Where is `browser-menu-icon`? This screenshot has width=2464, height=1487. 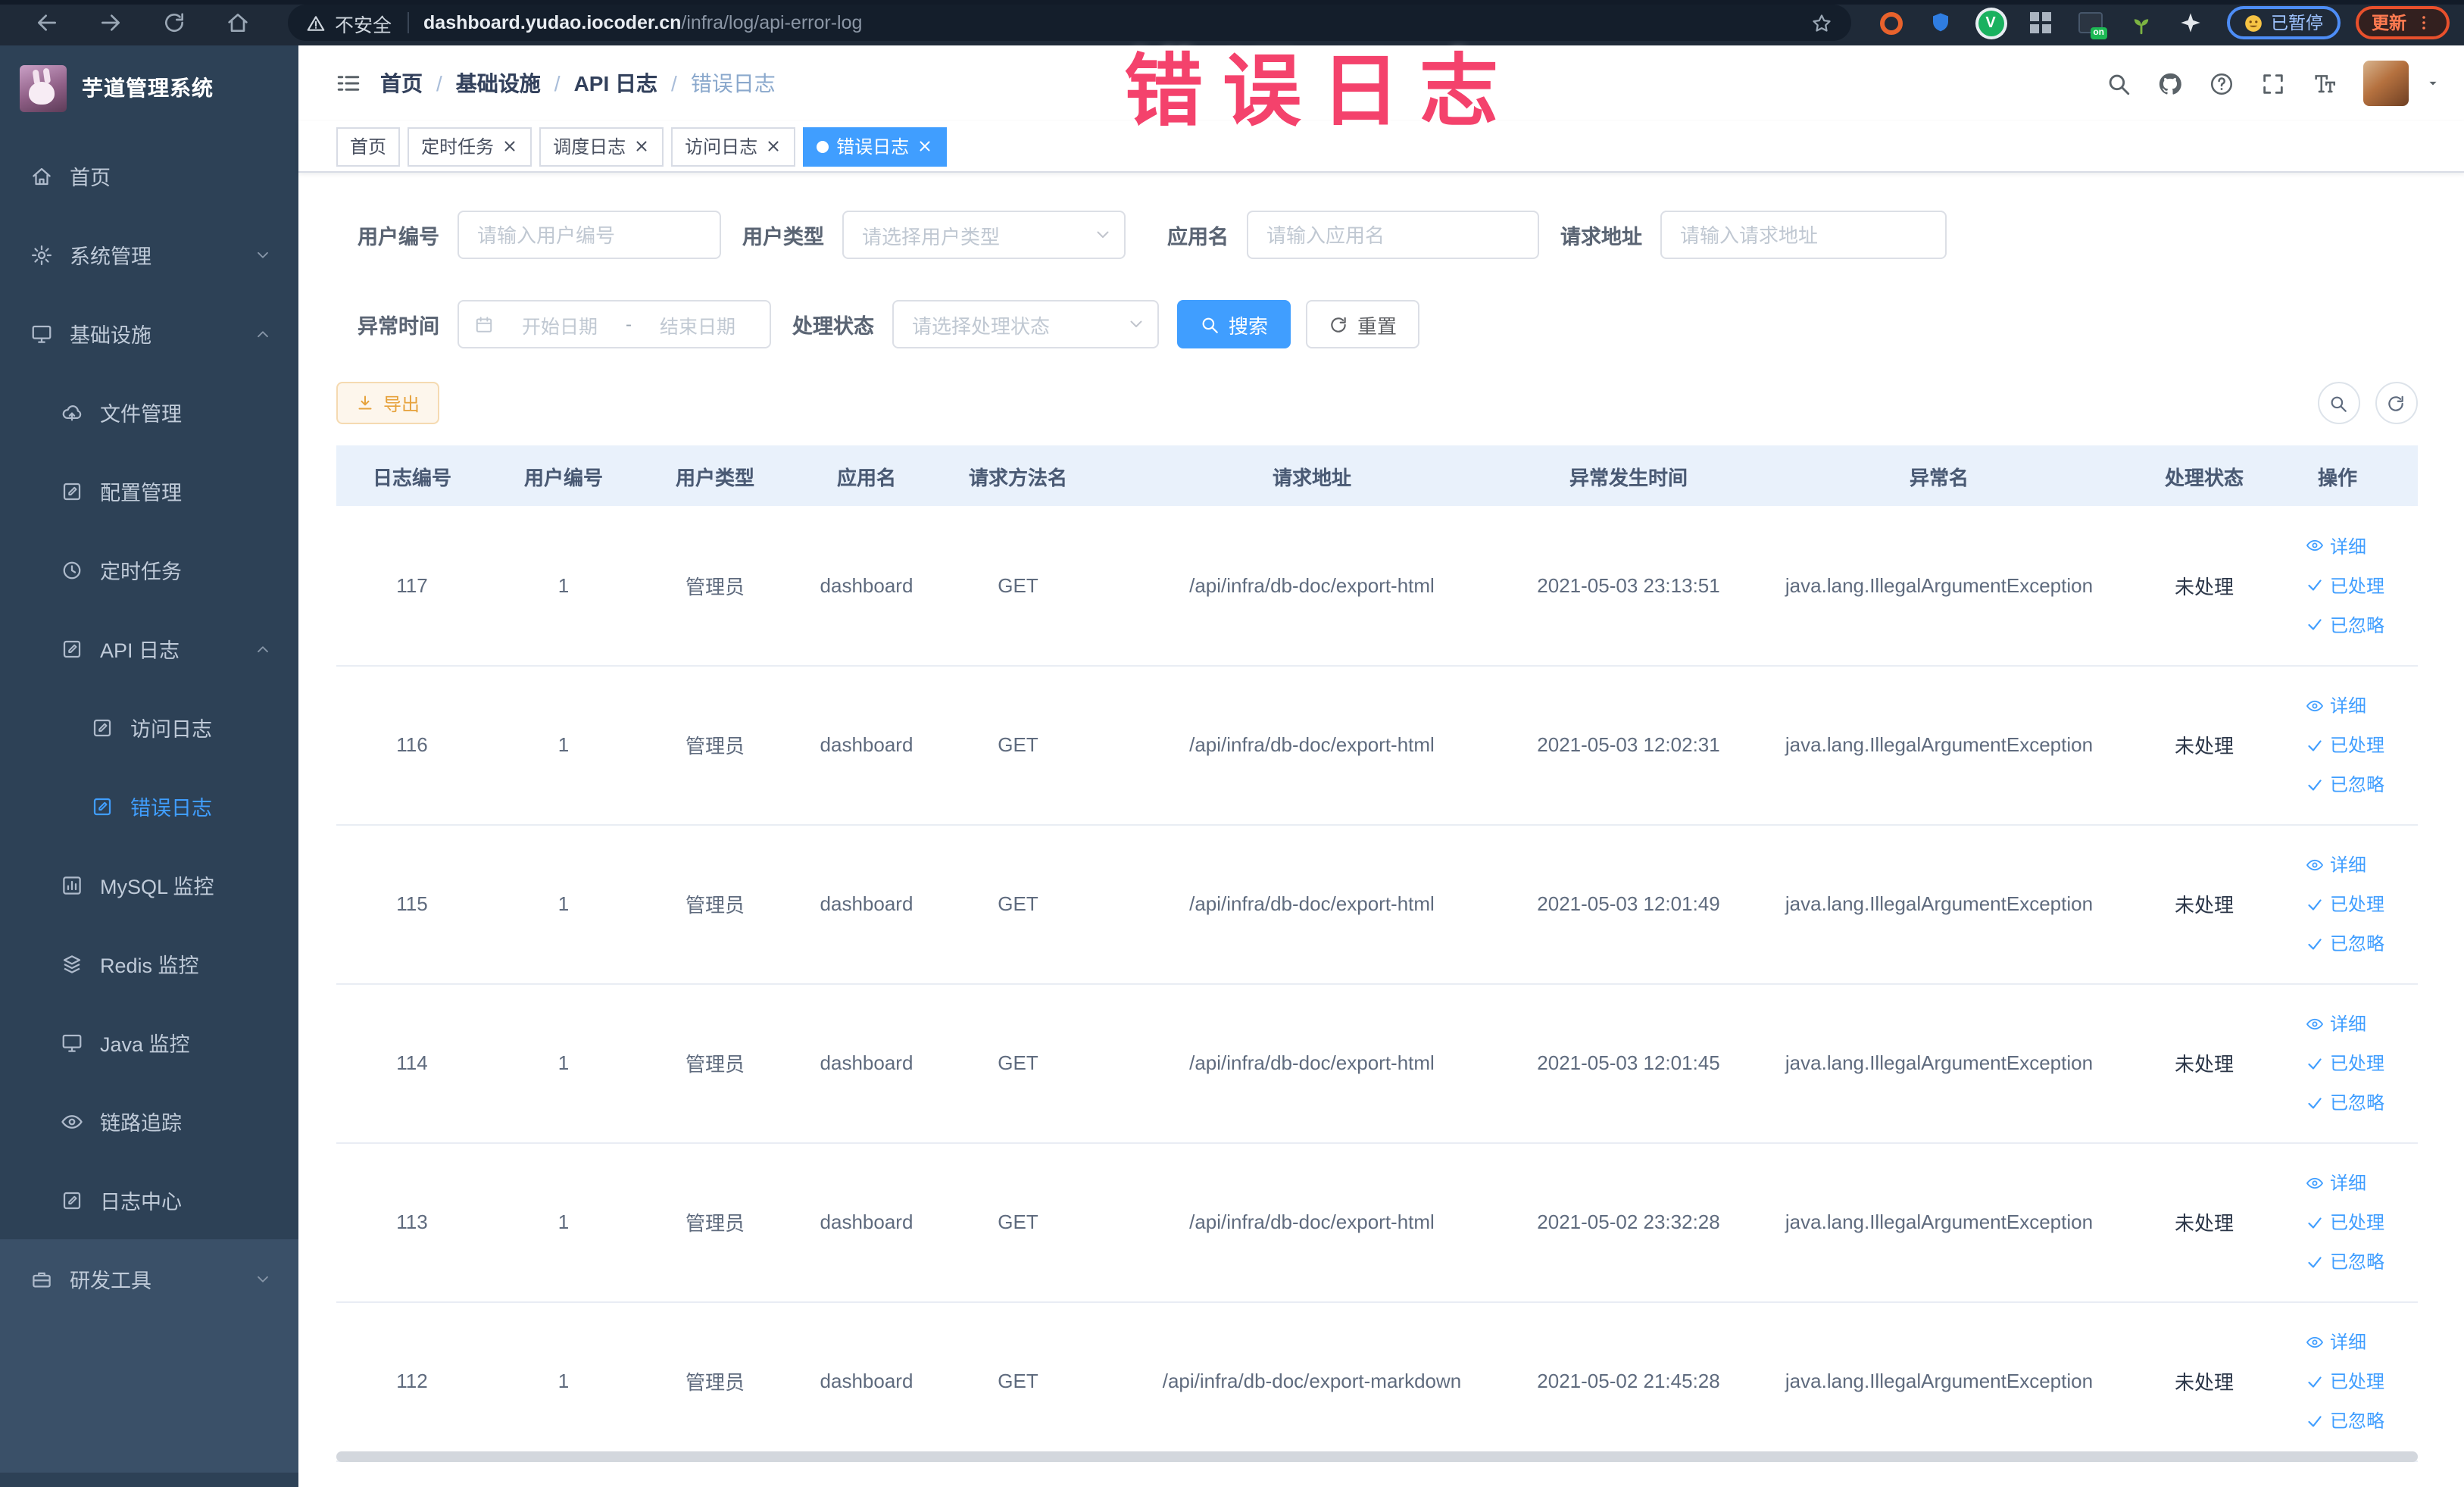 browser-menu-icon is located at coordinates (2423, 23).